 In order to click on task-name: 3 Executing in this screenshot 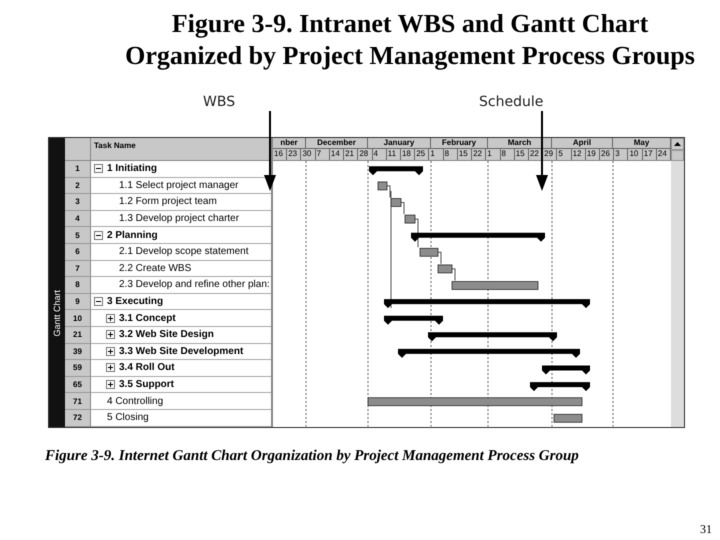, I will do `click(135, 302)`.